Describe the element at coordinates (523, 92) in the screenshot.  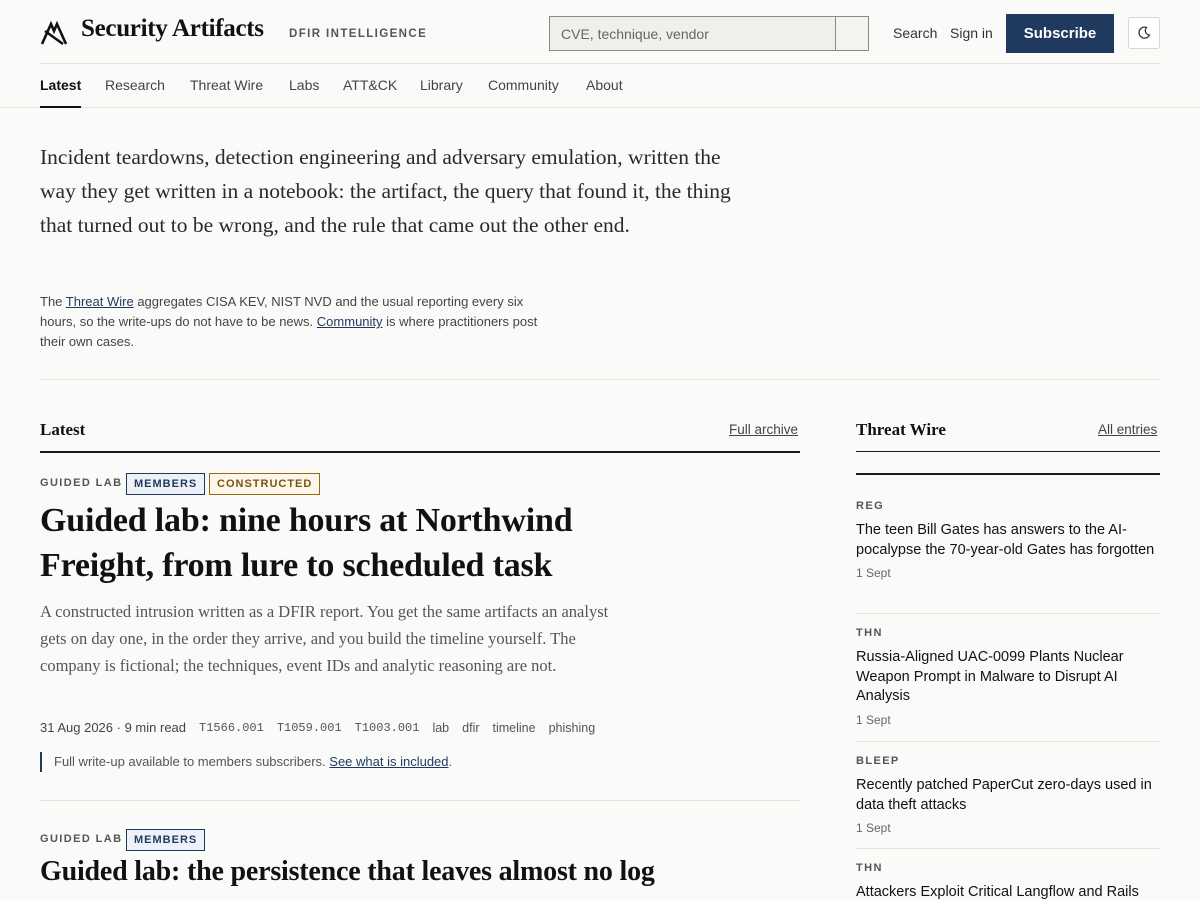
I see `nav-community: Community` at that location.